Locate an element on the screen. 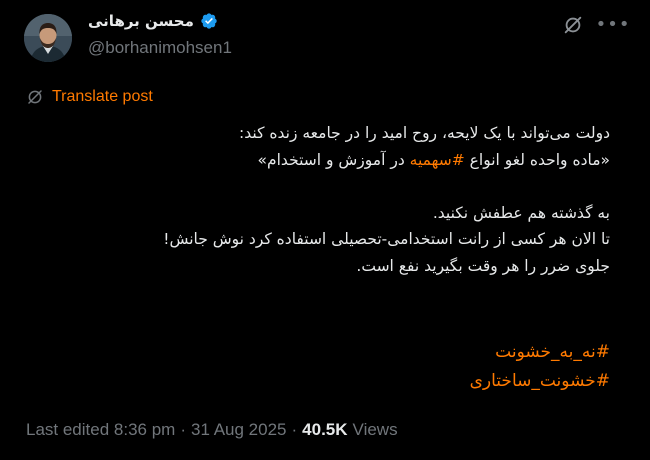 The width and height of the screenshot is (650, 460). author-name-row: محسن برهانی is located at coordinates (153, 21).